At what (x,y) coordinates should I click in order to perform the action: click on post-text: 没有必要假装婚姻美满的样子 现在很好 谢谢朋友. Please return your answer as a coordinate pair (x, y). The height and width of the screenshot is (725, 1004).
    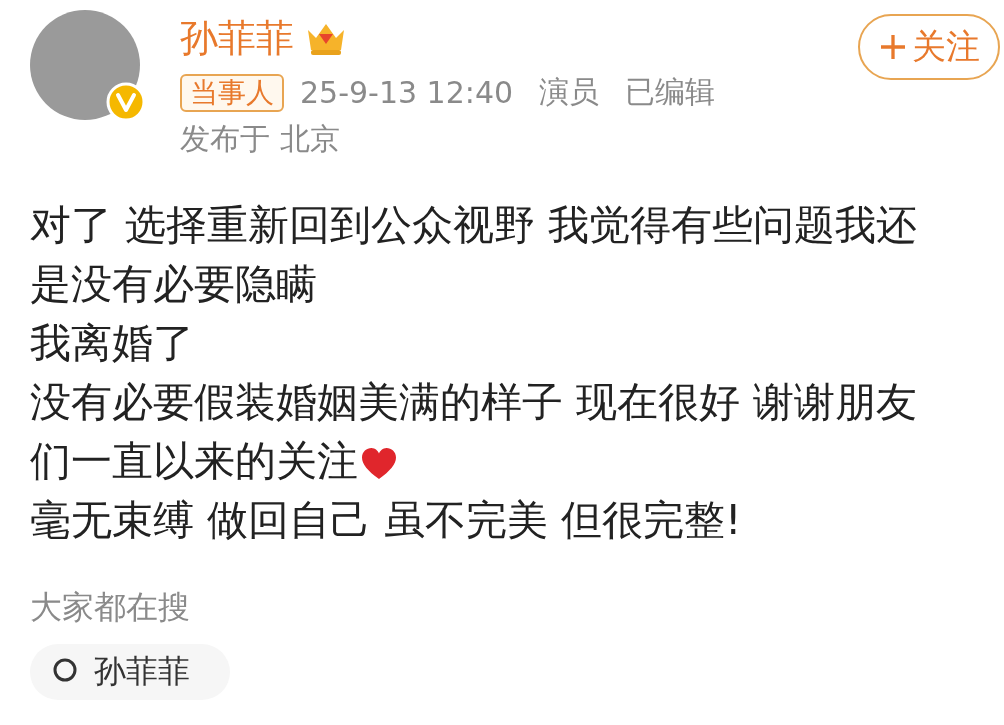
    Looking at the image, I should click on (474, 402).